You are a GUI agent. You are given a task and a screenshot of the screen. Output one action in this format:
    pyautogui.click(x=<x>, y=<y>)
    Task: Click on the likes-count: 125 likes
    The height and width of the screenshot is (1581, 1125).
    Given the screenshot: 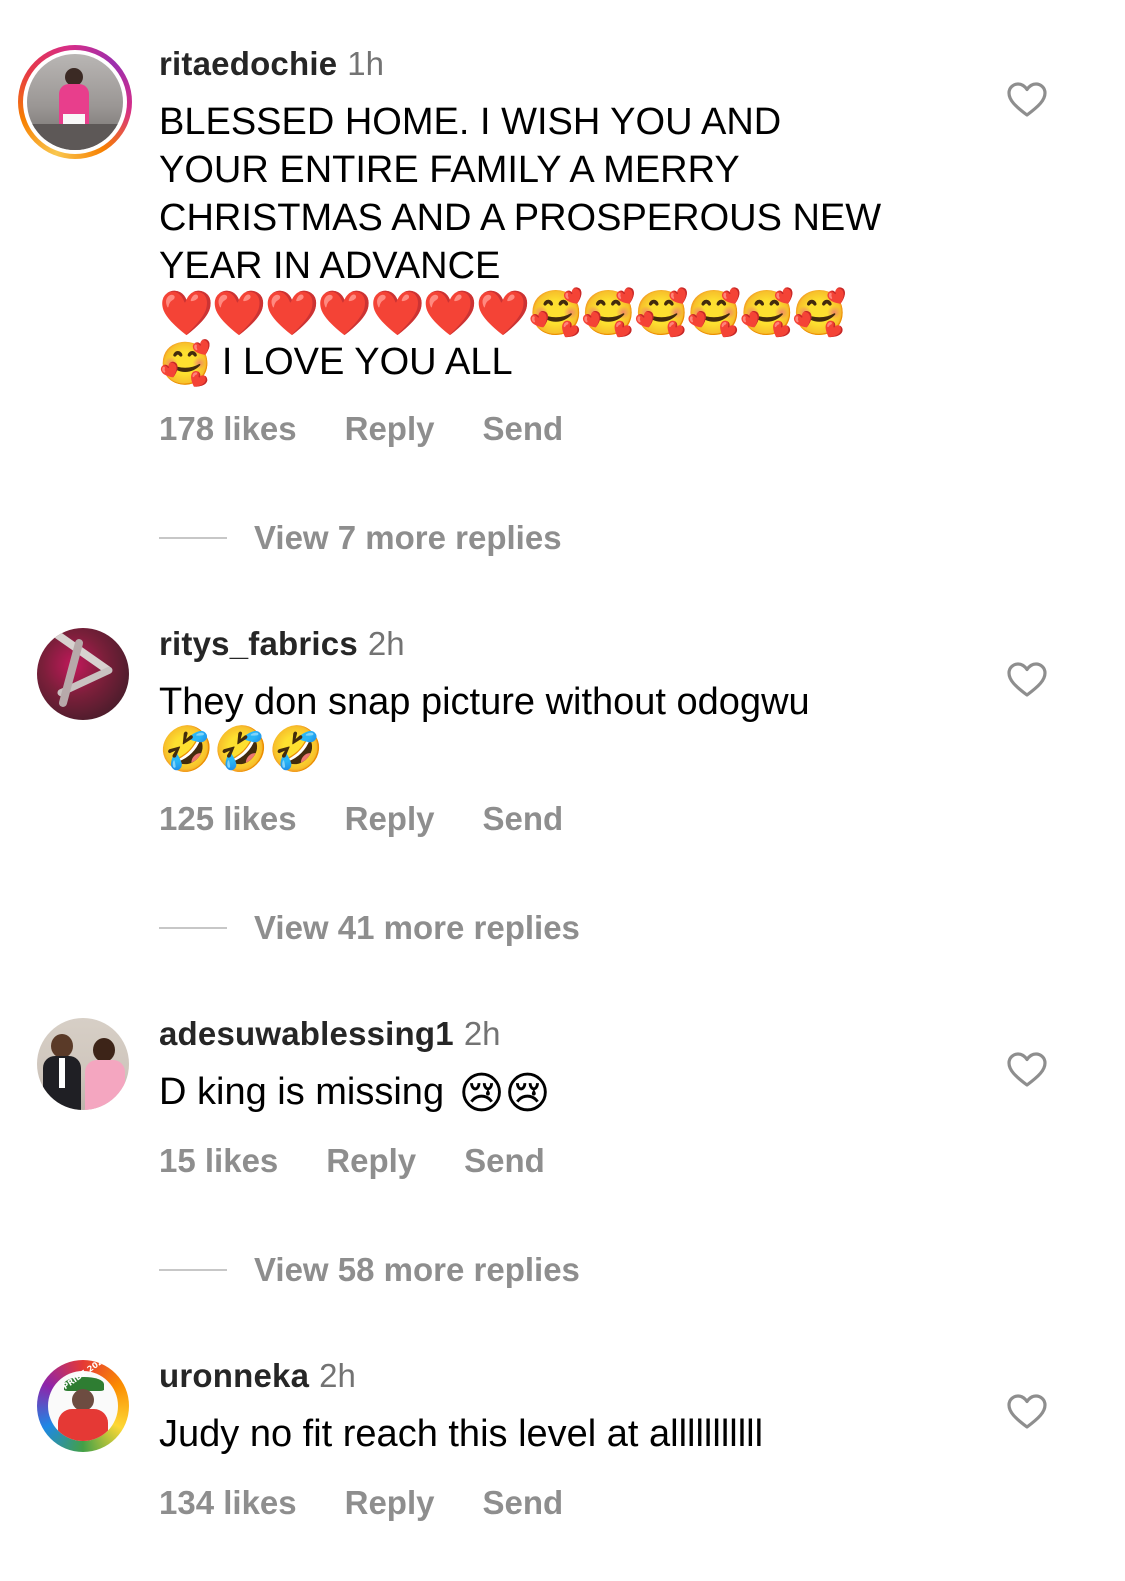 What is the action you would take?
    pyautogui.click(x=228, y=819)
    